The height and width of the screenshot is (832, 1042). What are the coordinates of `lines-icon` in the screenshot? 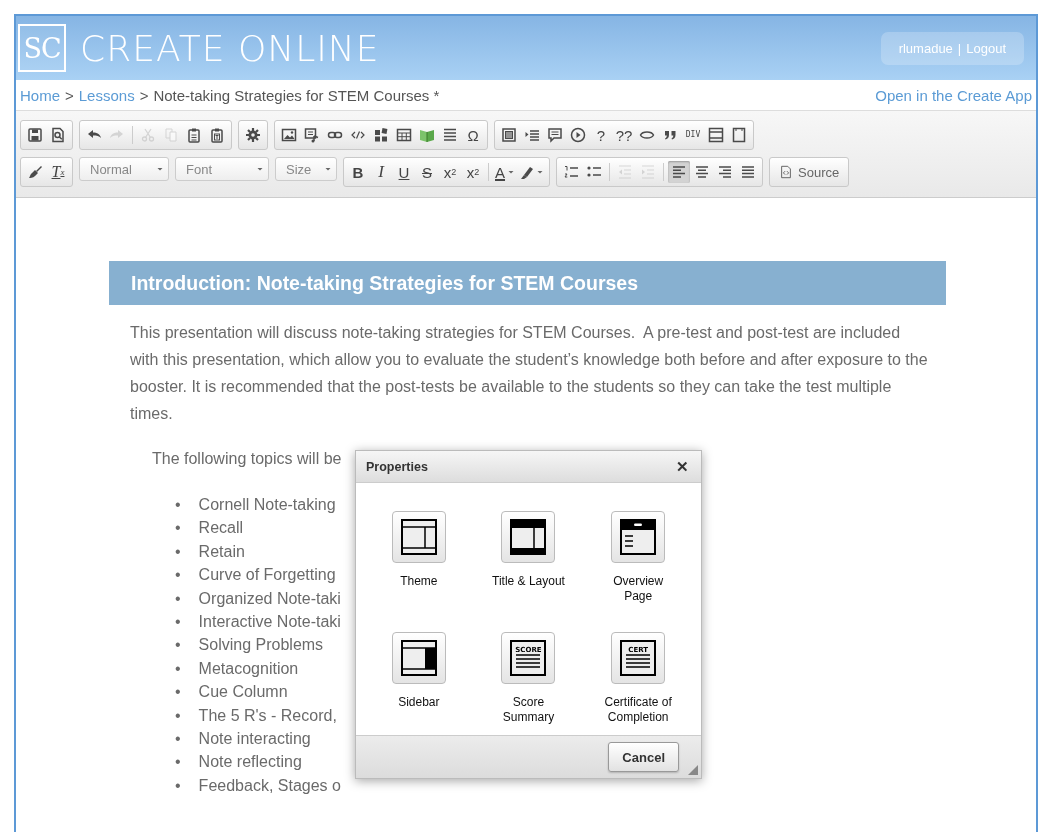 It's located at (450, 135).